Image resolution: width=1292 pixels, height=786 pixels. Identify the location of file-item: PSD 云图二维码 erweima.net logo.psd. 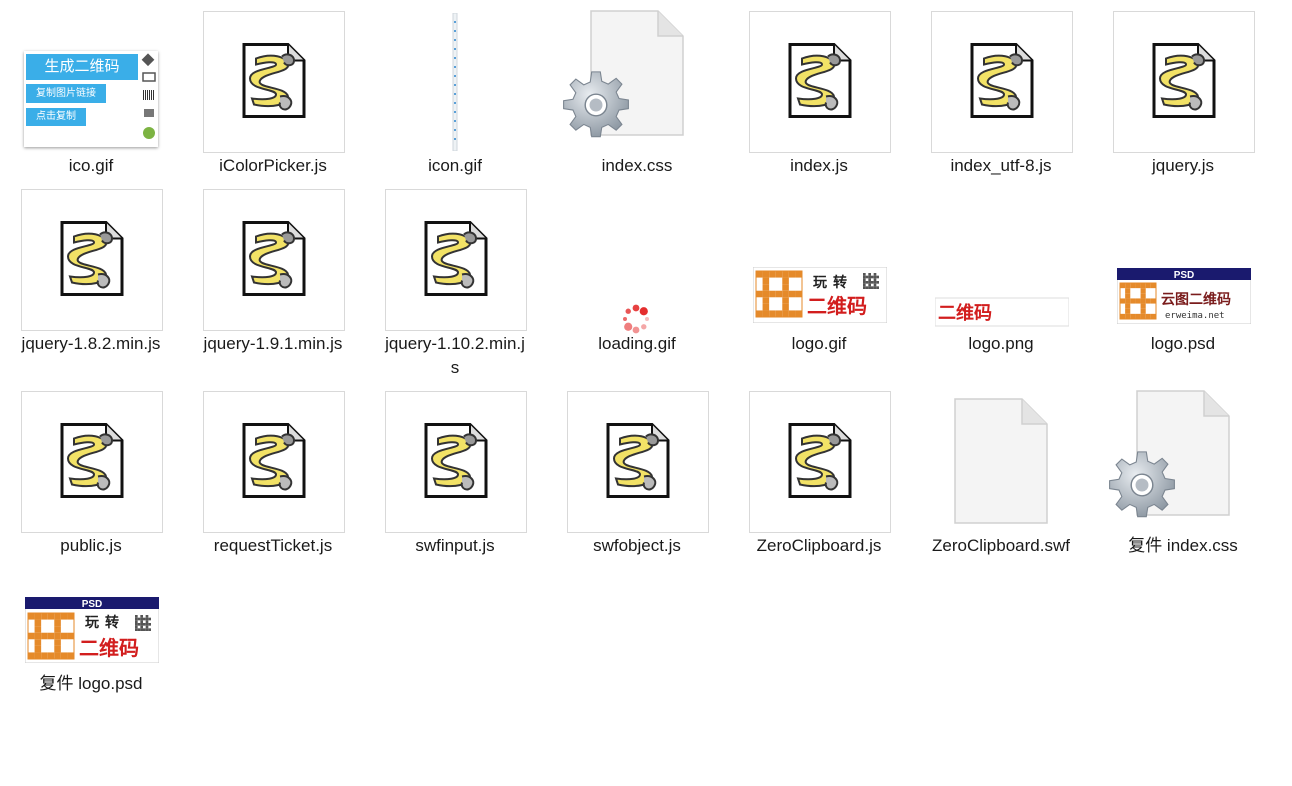
(1183, 278).